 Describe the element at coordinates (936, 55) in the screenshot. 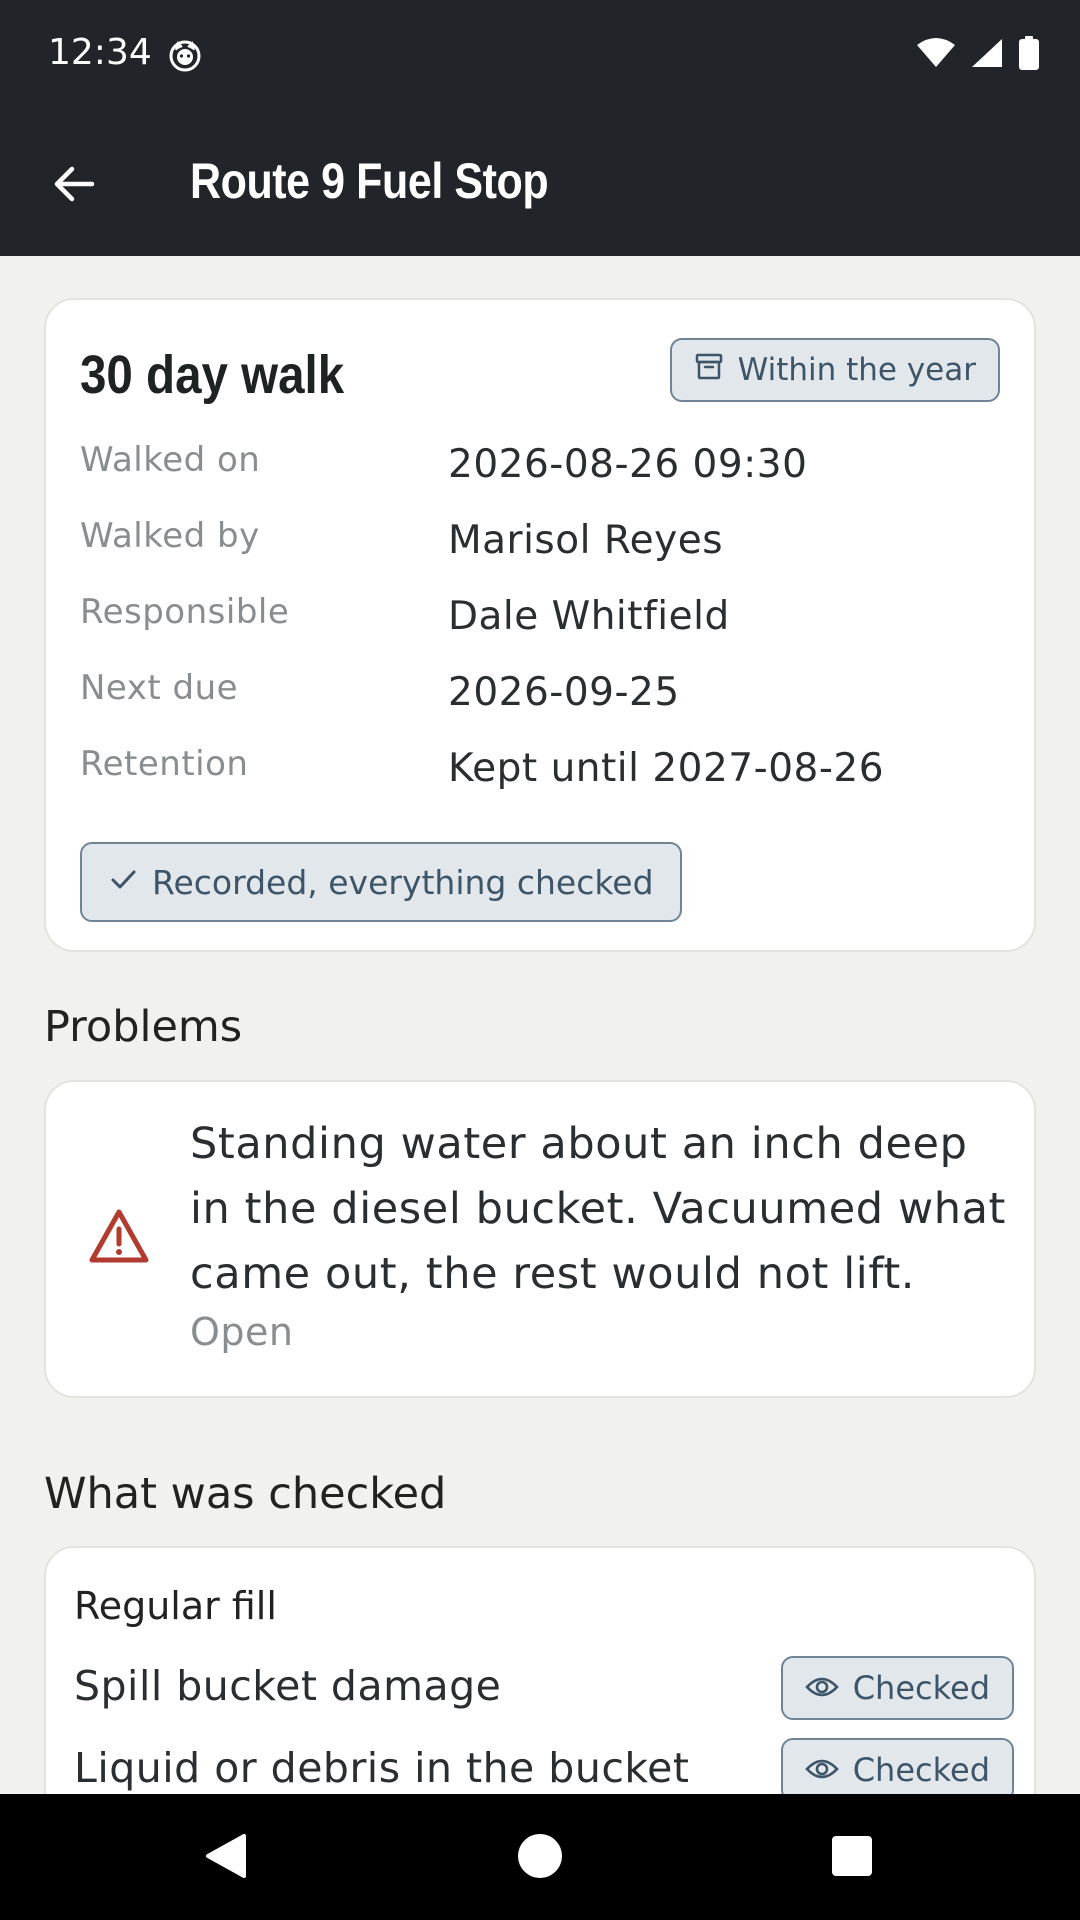

I see `wifi-icon` at that location.